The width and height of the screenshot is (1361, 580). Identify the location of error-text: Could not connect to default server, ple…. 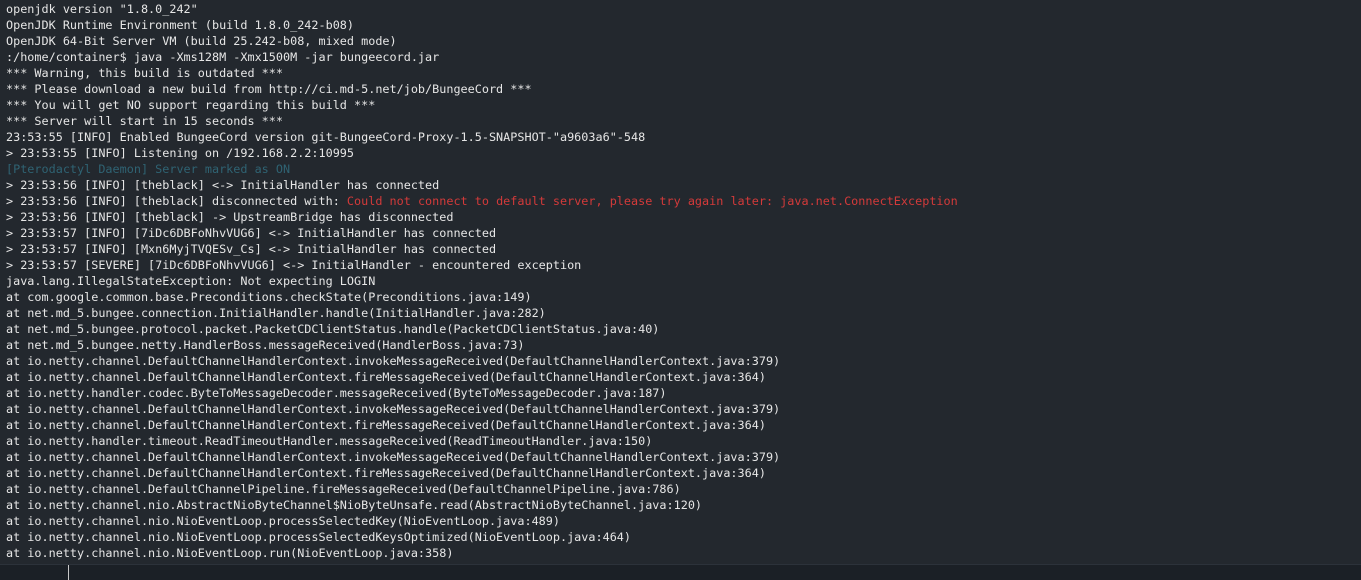
(652, 201).